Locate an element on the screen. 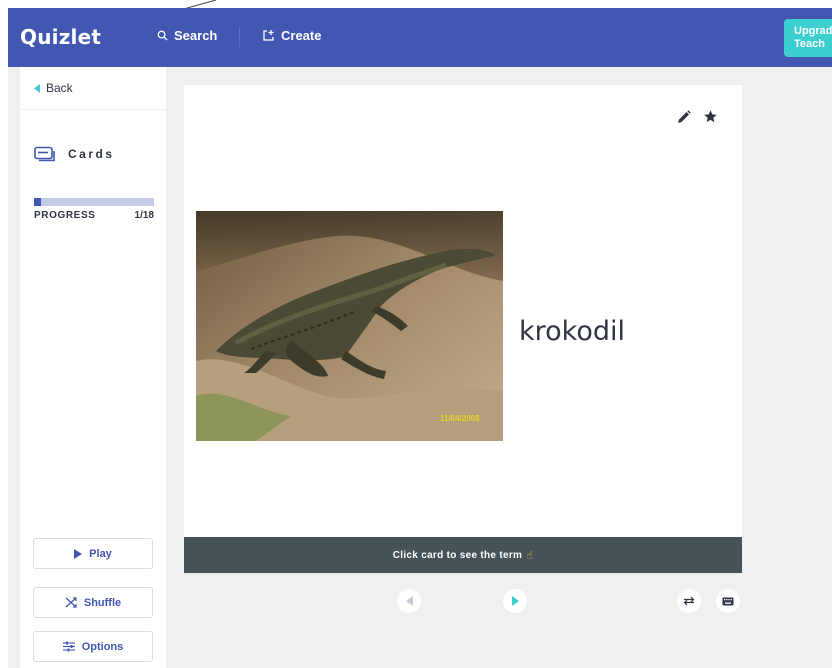 Image resolution: width=832 pixels, height=668 pixels. search-icon is located at coordinates (162, 35).